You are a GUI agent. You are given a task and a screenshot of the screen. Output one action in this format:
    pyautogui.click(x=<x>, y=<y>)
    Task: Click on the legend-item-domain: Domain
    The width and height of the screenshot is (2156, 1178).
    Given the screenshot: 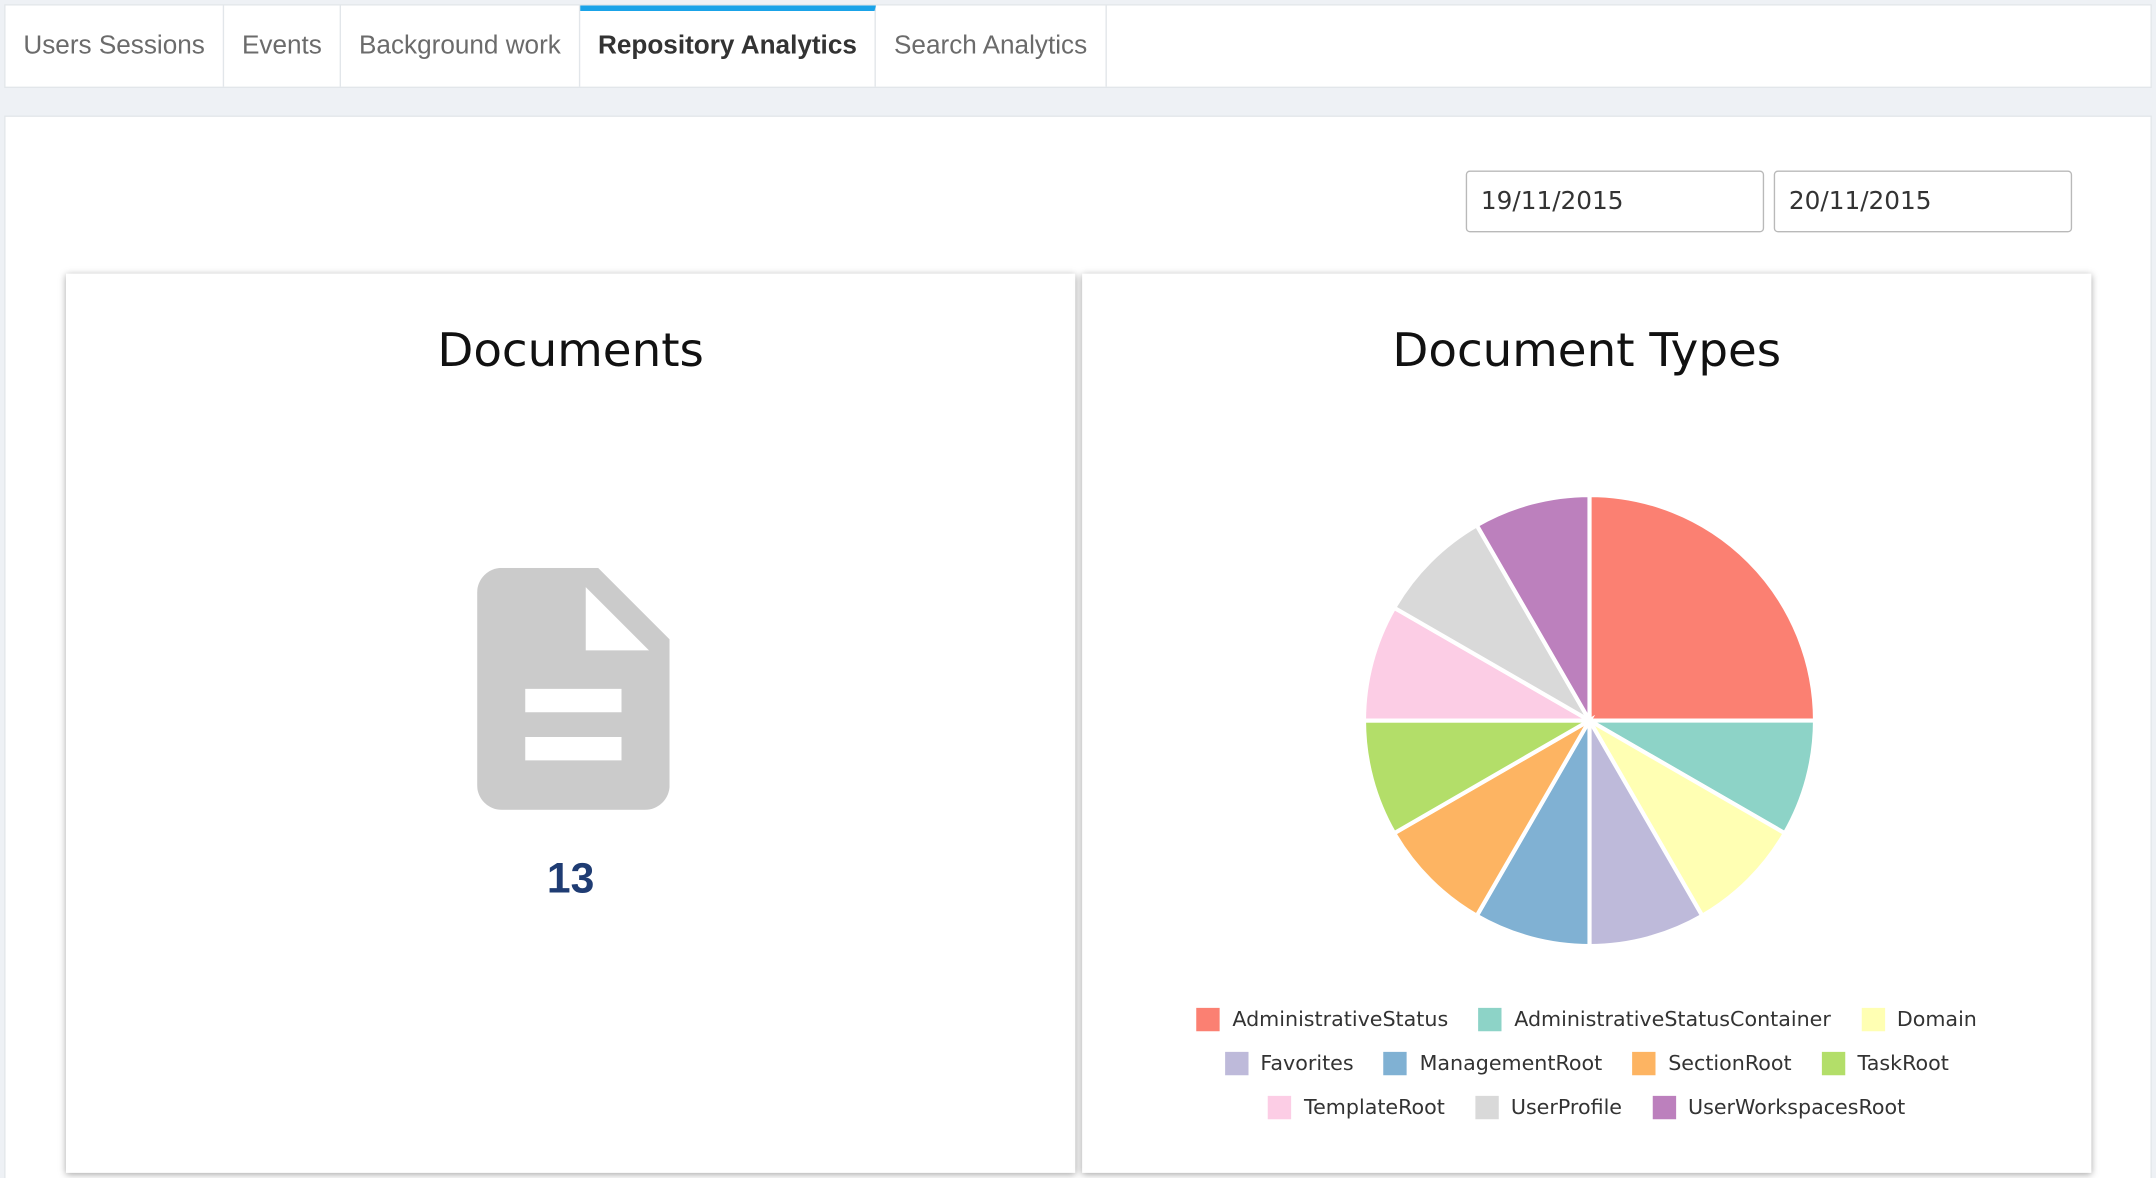 What is the action you would take?
    pyautogui.click(x=1919, y=1019)
    